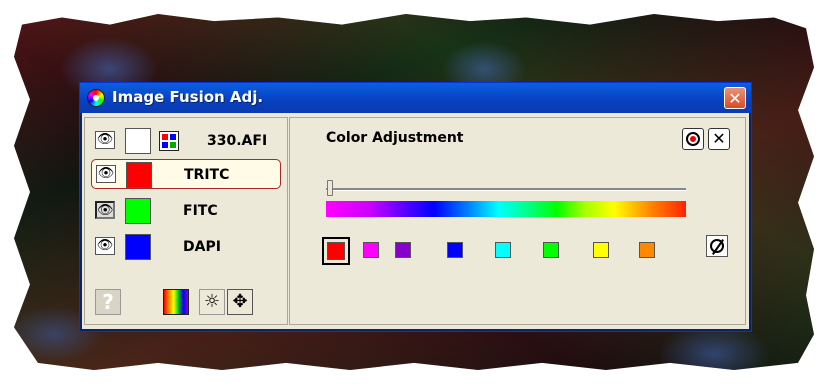 This screenshot has height=386, width=829. I want to click on color-preset-blue, so click(456, 251).